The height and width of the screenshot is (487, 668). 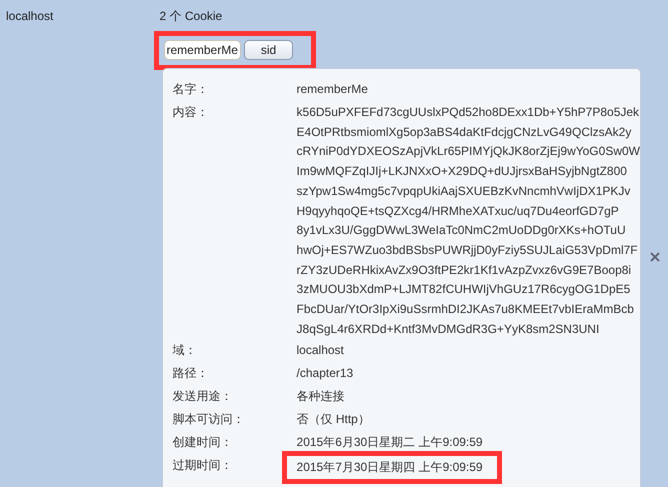 I want to click on content-line: H9qyyhqoQE+tsQZXcg4/HRMheXATxuc/uq7Du4eorfGD7gP, so click(x=458, y=211).